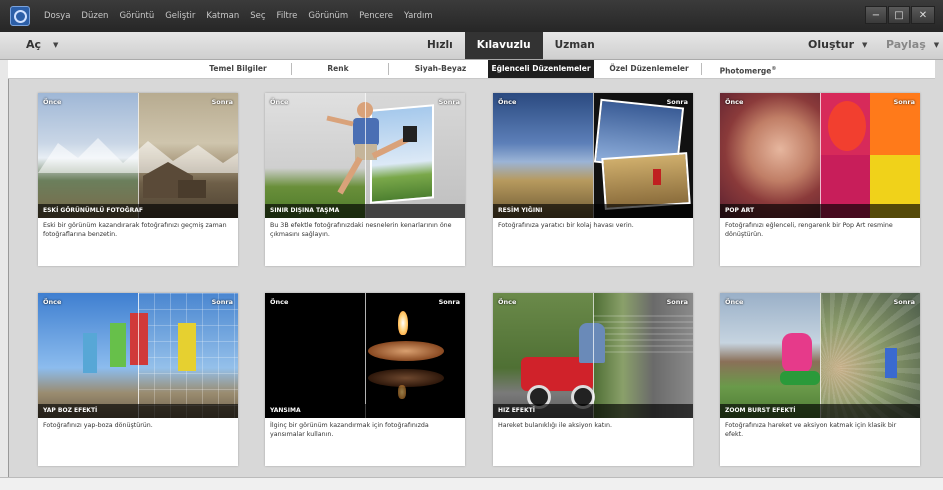 This screenshot has width=943, height=490. I want to click on effect-thumbnail: Önce Sonra POP ART, so click(820, 155).